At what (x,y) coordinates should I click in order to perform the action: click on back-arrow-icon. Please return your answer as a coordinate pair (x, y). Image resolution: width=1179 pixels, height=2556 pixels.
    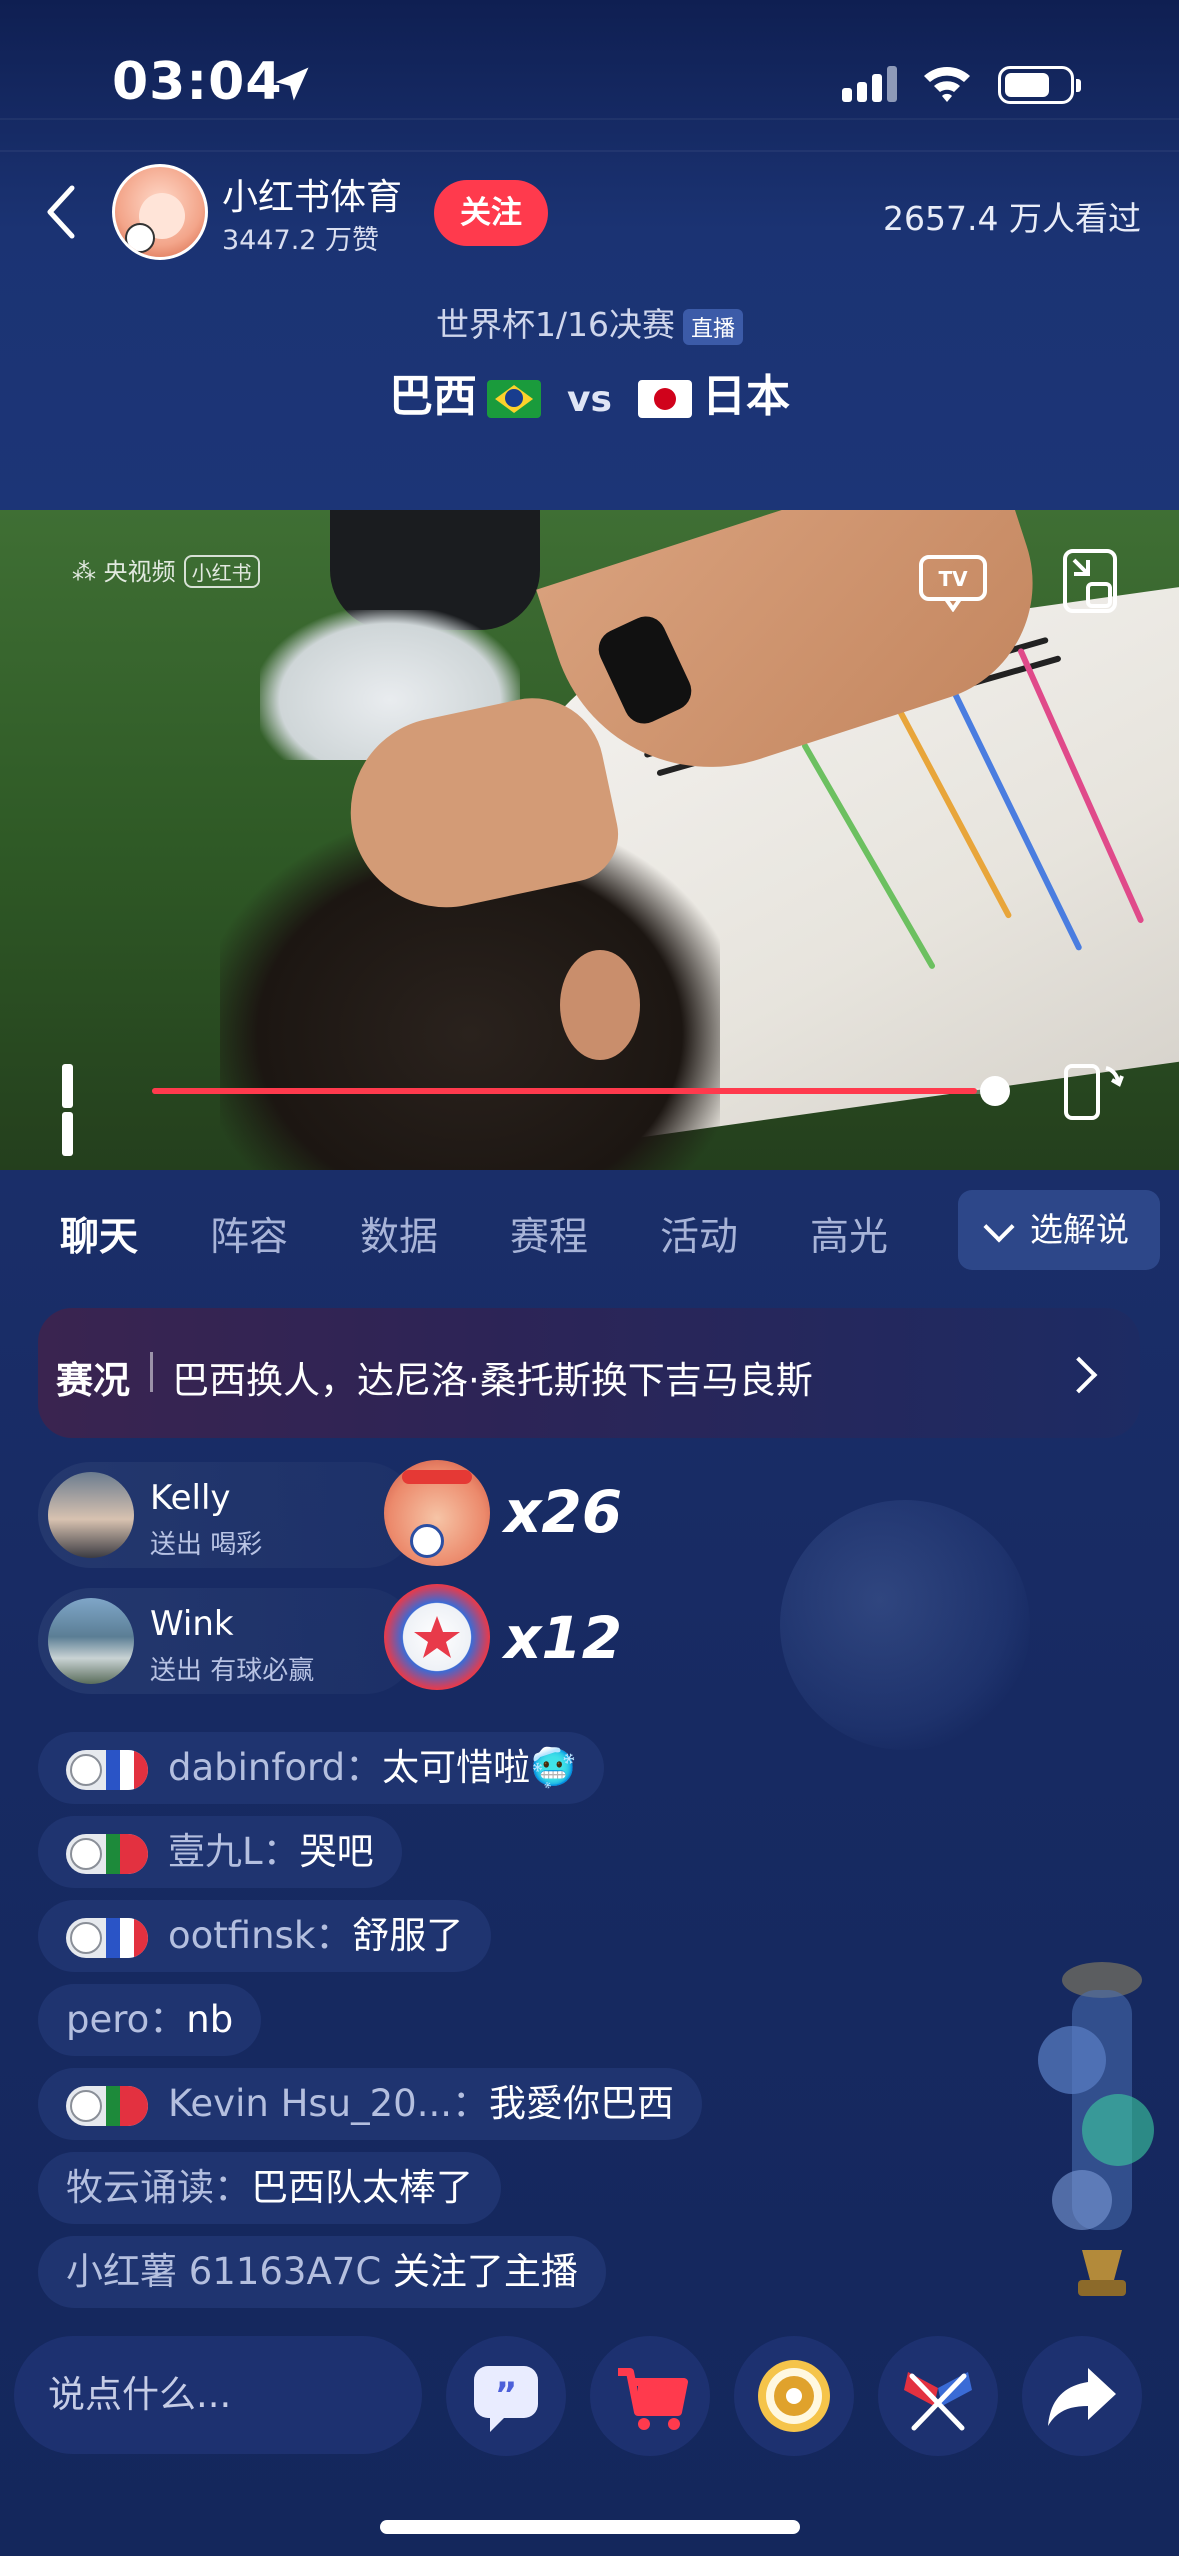
    Looking at the image, I should click on (62, 212).